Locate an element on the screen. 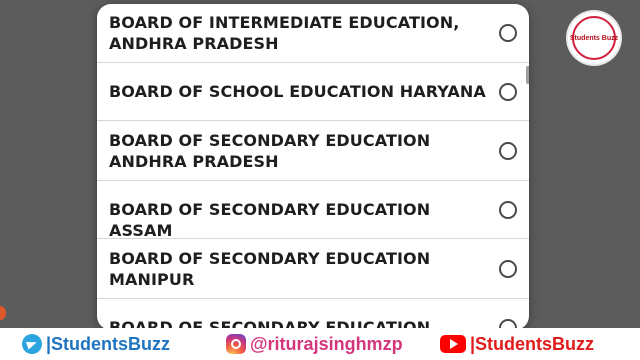 This screenshot has width=640, height=360. scrollbar-thumb is located at coordinates (527, 75).